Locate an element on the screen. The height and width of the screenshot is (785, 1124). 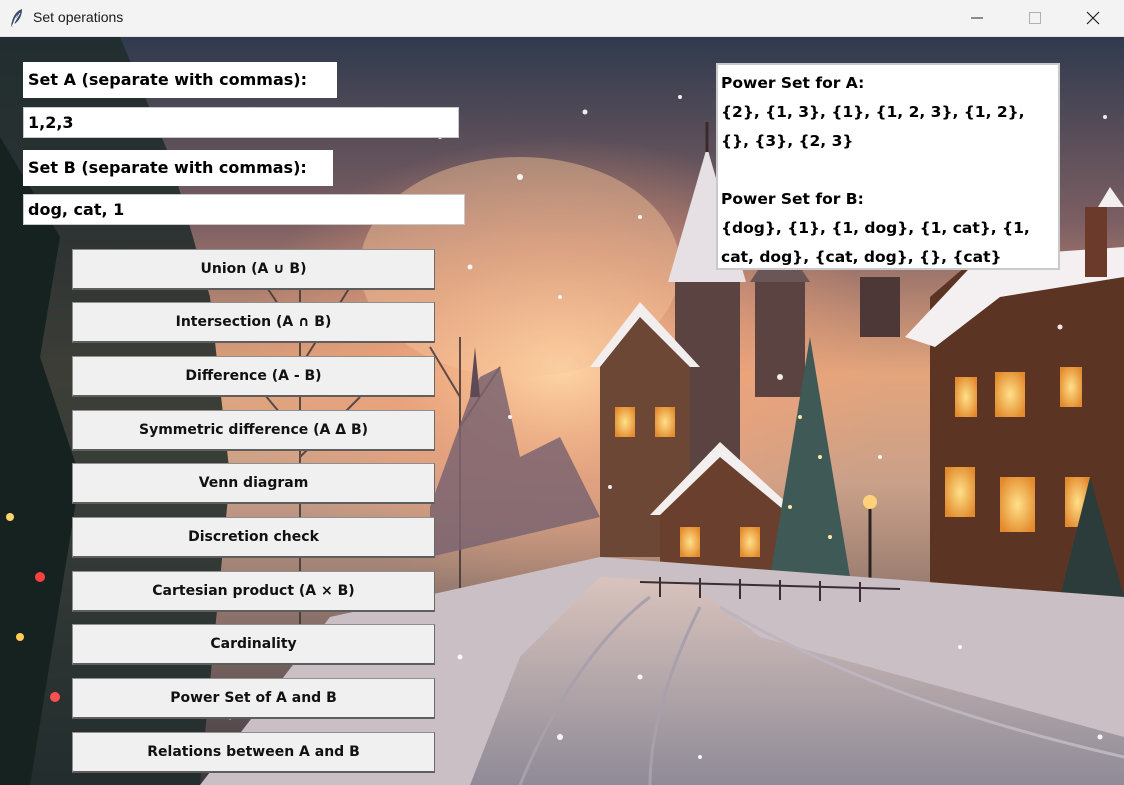
set-a-input is located at coordinates (241, 122).